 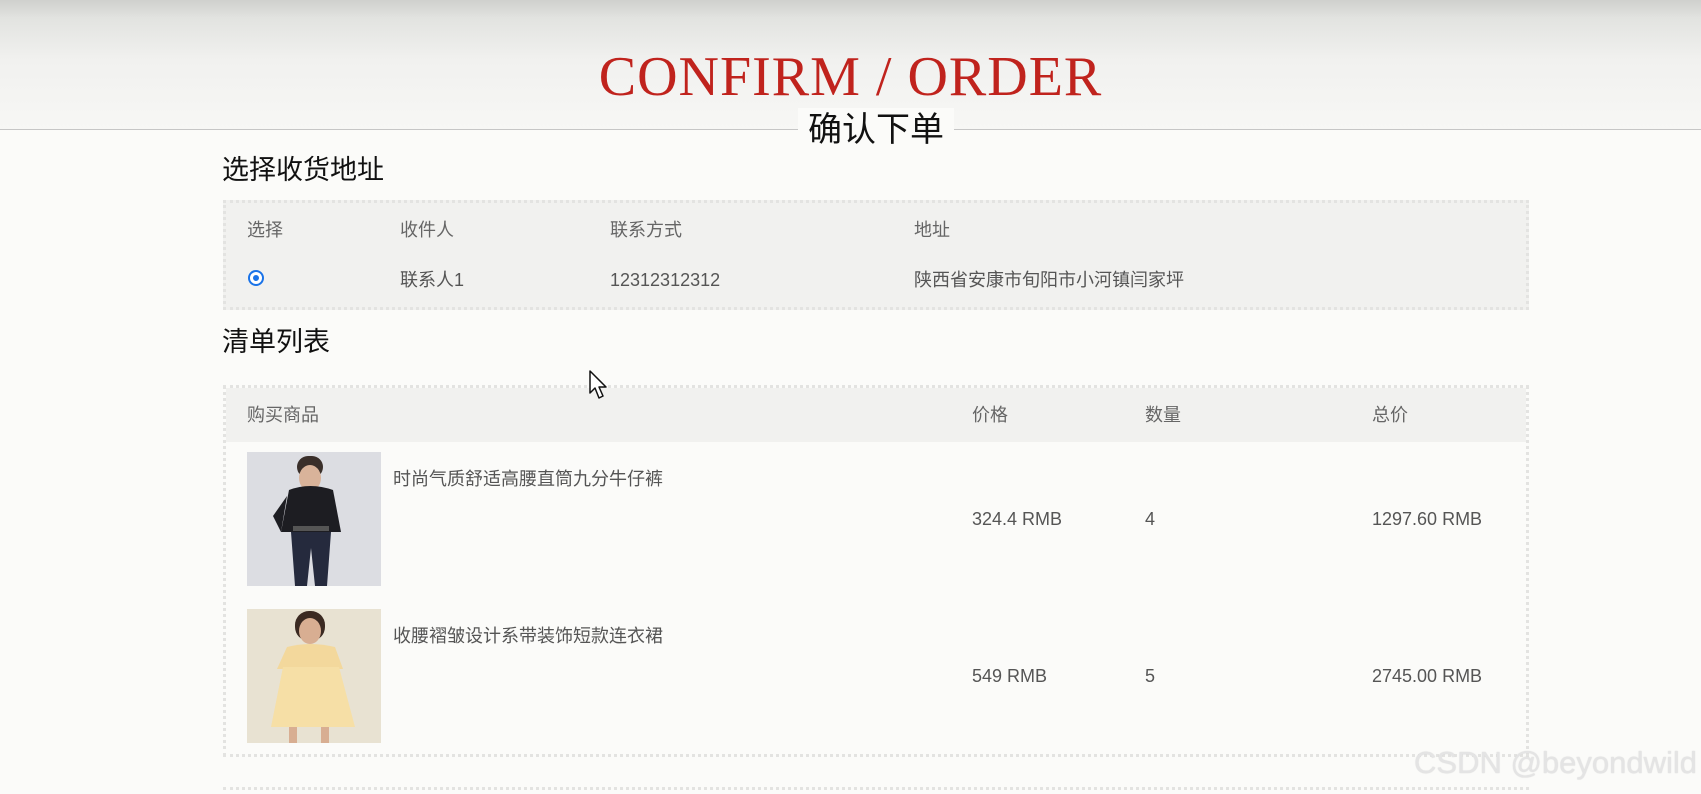 I want to click on address-recipient: 联系人1, so click(x=432, y=280).